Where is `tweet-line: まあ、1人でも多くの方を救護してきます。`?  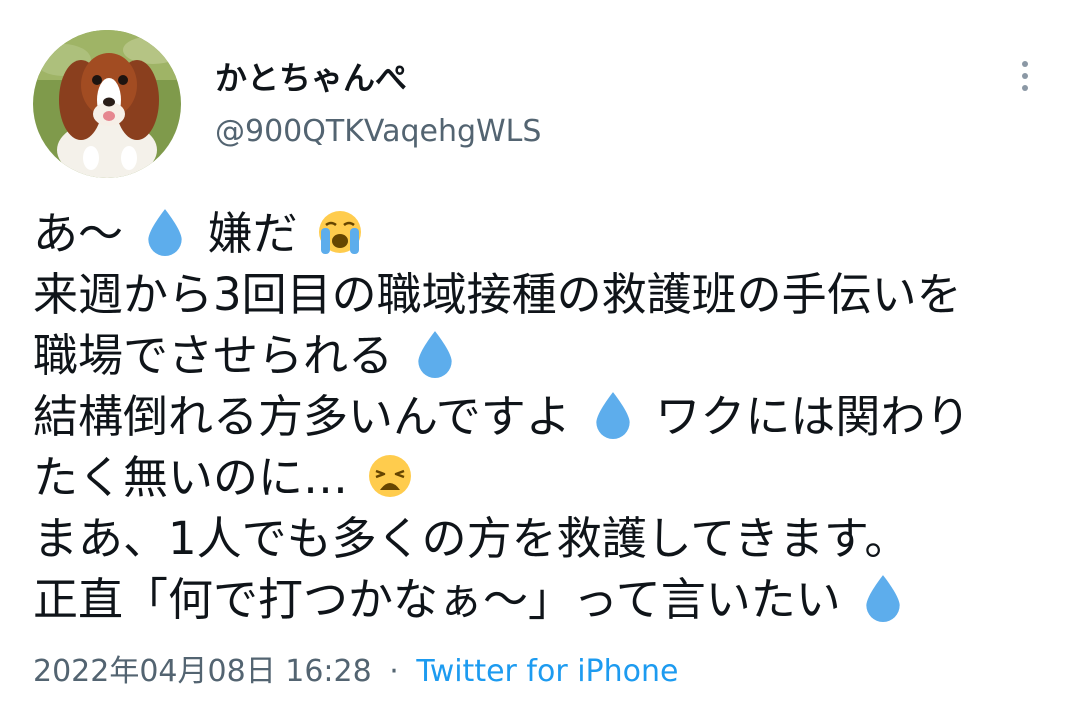 tweet-line: まあ、1人でも多くの方を救護してきます。 is located at coordinates (548, 538).